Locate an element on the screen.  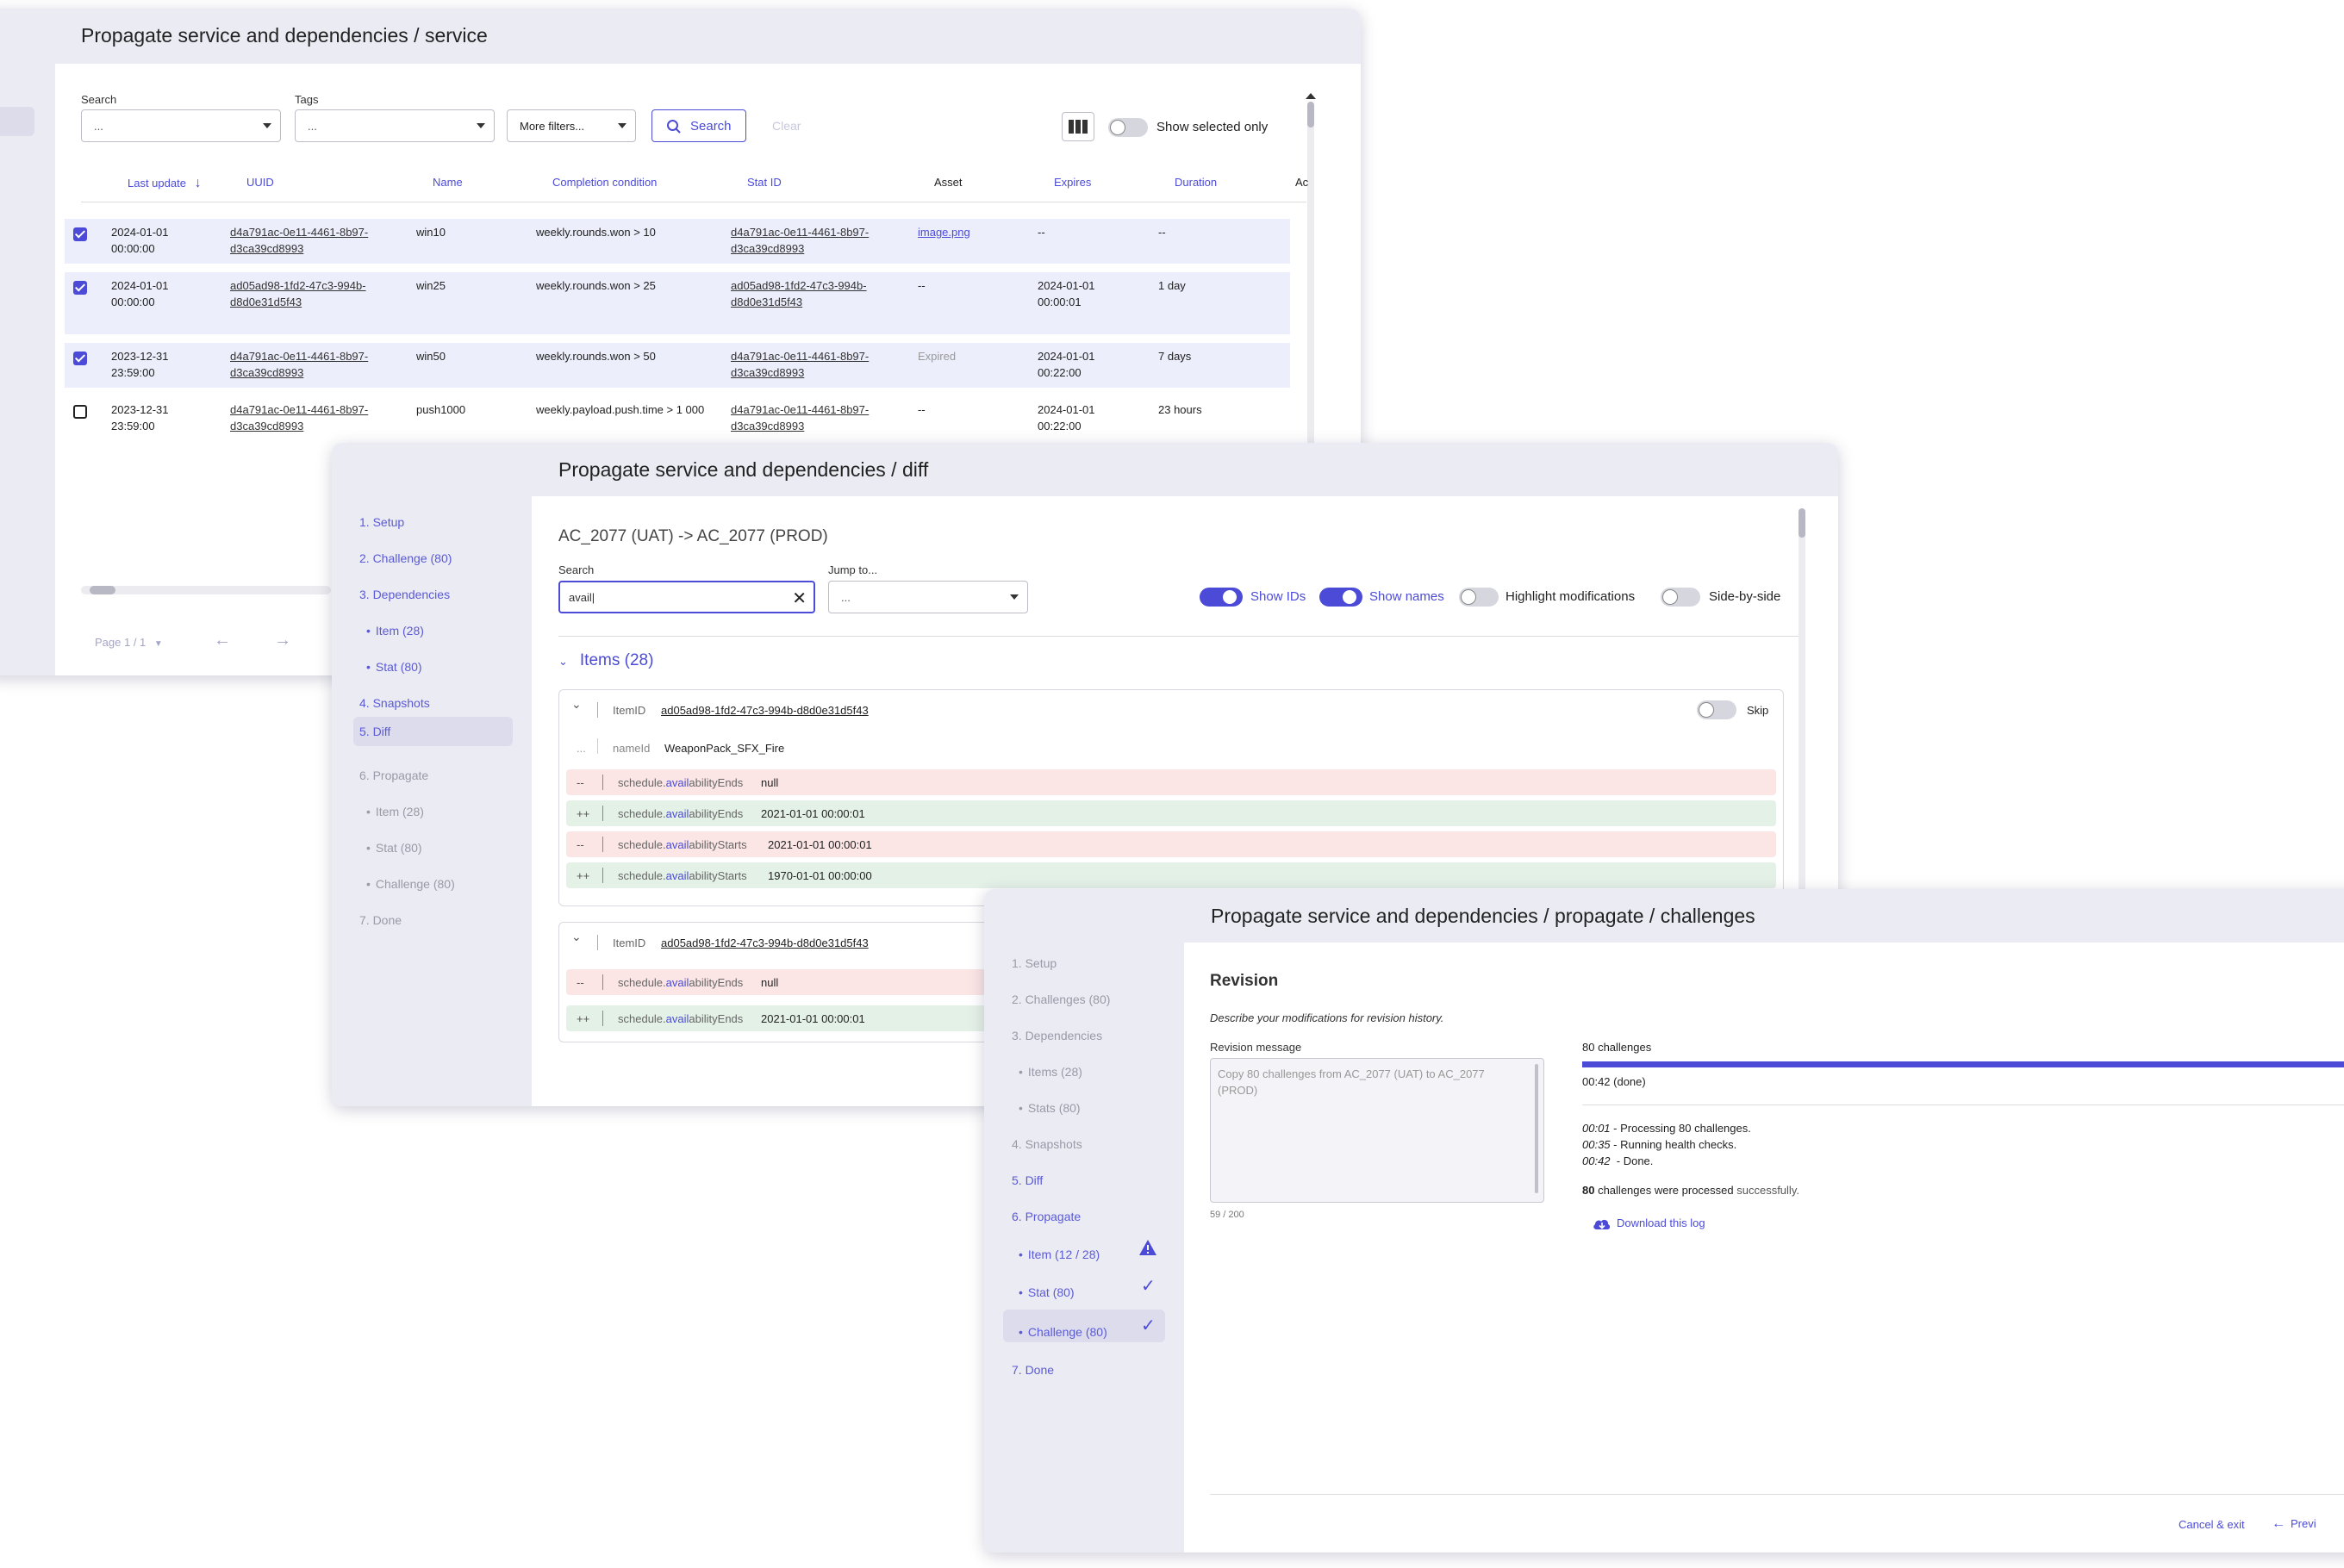
close-icon: ✕ is located at coordinates (799, 599).